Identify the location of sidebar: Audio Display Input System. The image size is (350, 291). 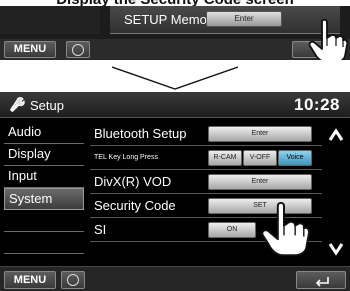
(44, 193).